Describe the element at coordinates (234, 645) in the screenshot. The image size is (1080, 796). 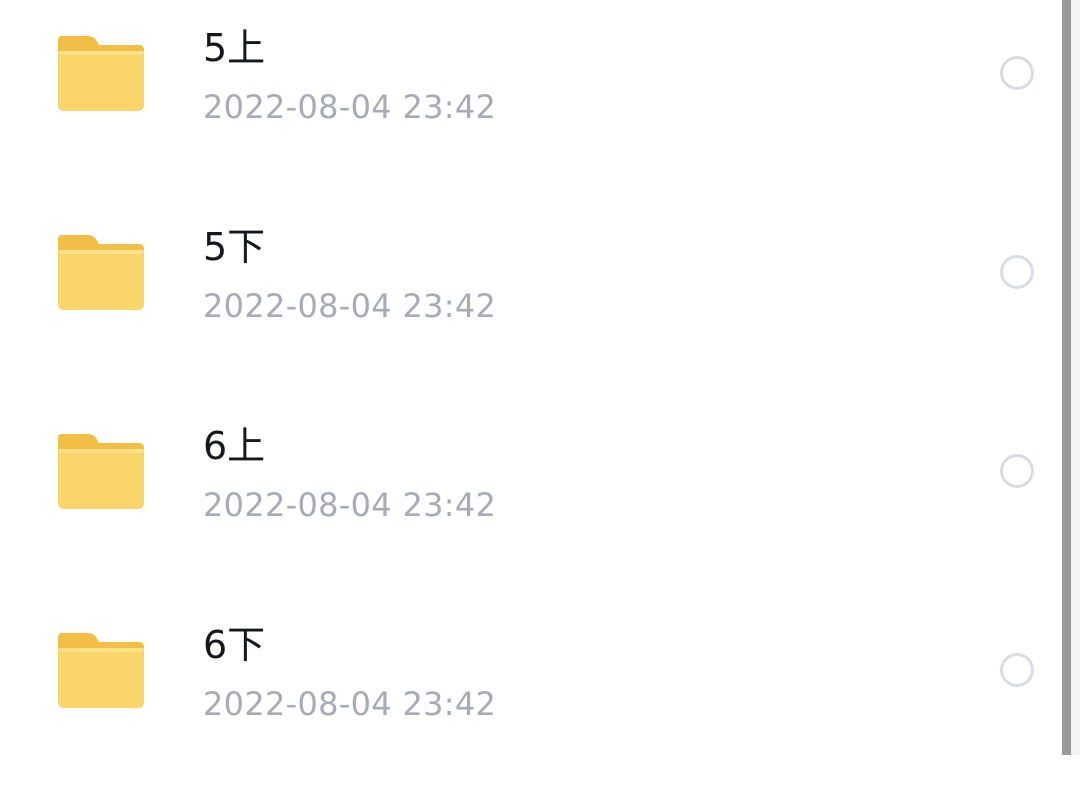
I see `file-name: 6下` at that location.